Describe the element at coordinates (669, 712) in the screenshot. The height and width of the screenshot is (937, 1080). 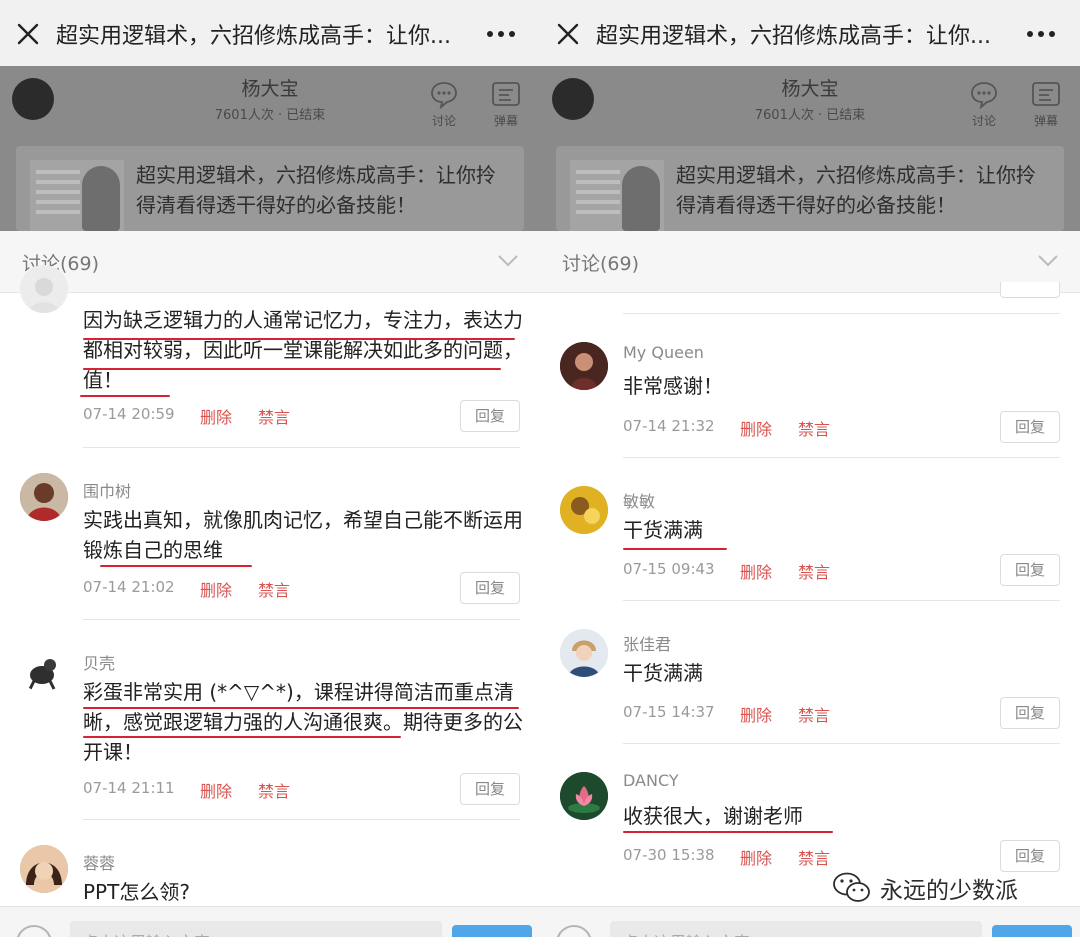
I see `comment-time: 07-15 14:37` at that location.